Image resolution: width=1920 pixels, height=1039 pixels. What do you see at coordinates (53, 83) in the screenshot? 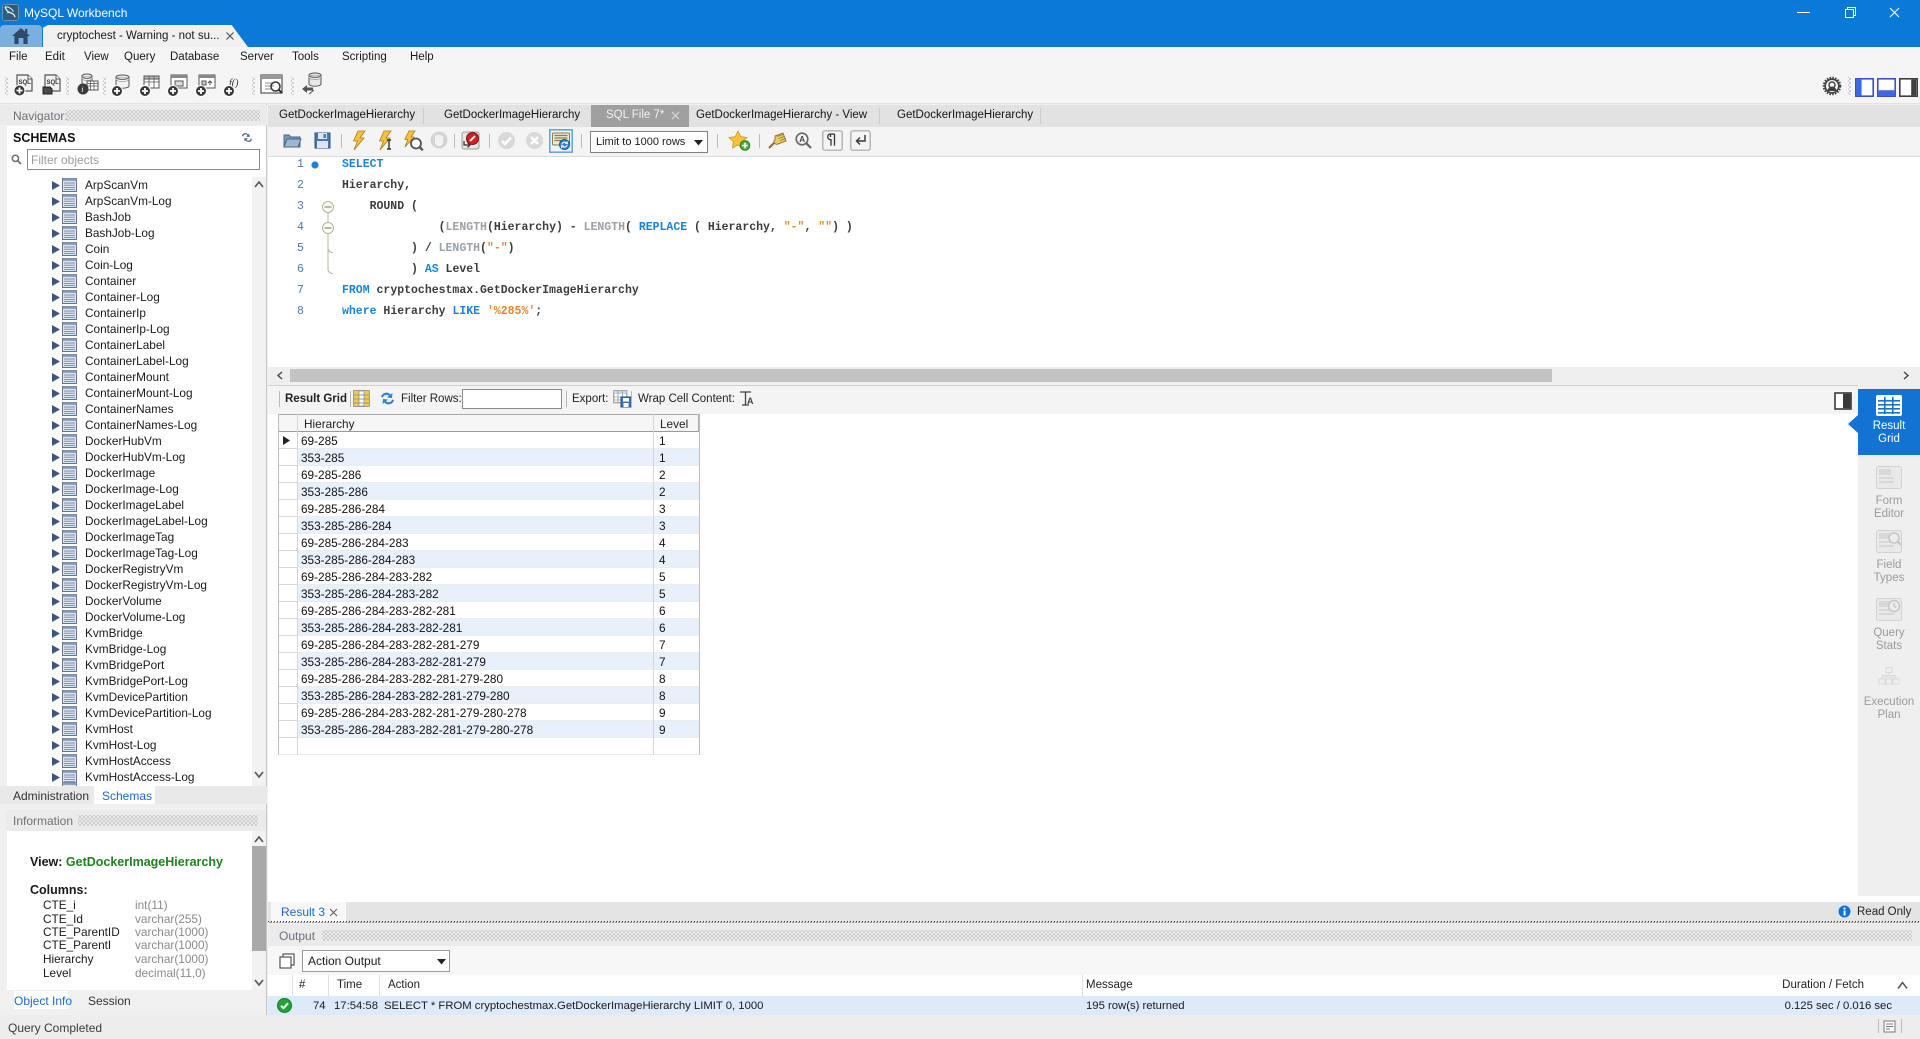
I see `svg-text: SQL` at bounding box center [53, 83].